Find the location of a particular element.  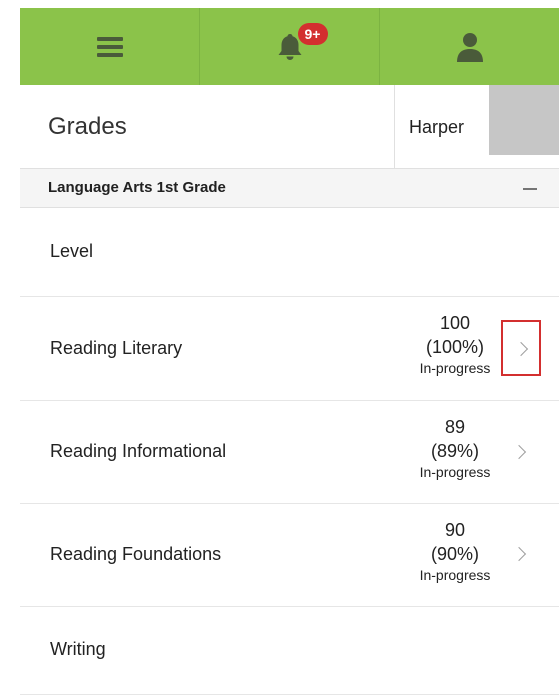

grade-percent: (90%) is located at coordinates (454, 554).